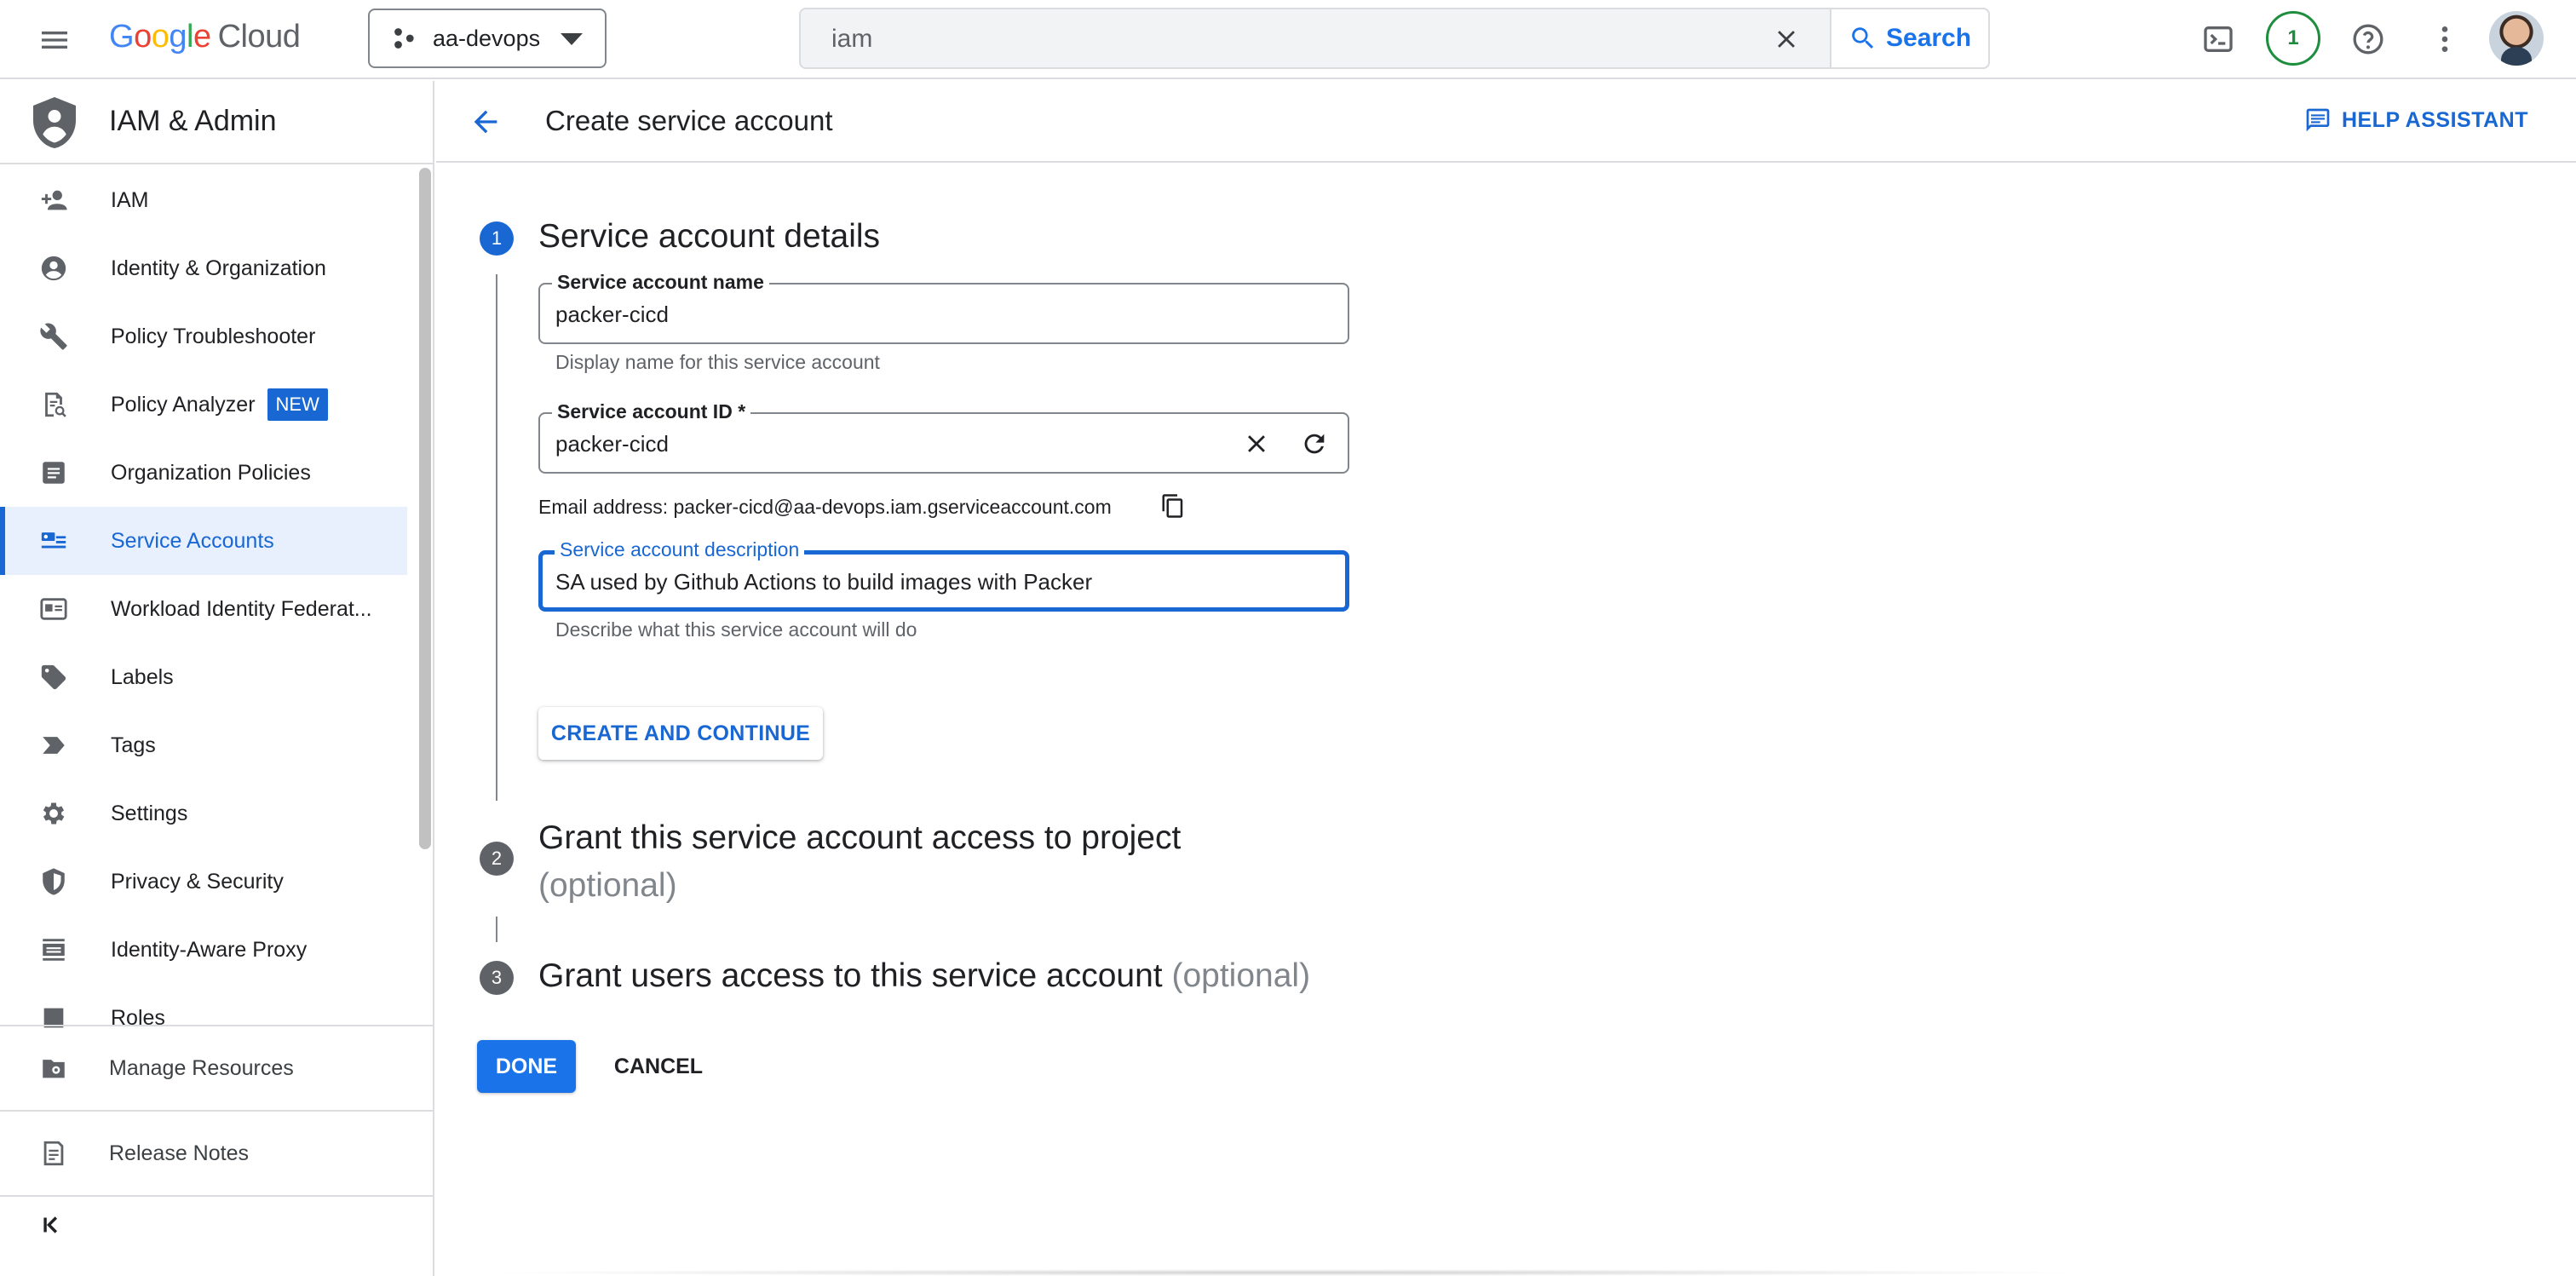 The height and width of the screenshot is (1276, 2576). Describe the element at coordinates (425, 509) in the screenshot. I see `sidebar-scrollbar` at that location.